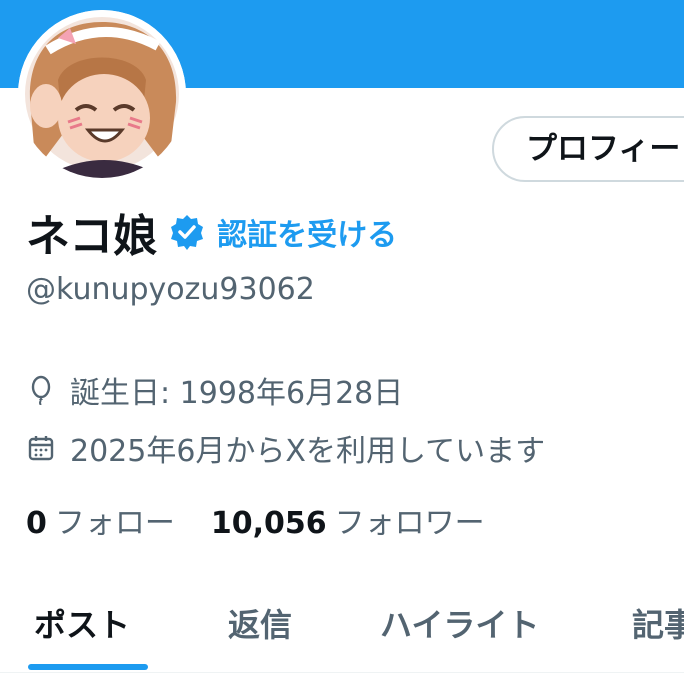 This screenshot has width=684, height=684. Describe the element at coordinates (268, 523) in the screenshot. I see `followers-count: 10,056` at that location.